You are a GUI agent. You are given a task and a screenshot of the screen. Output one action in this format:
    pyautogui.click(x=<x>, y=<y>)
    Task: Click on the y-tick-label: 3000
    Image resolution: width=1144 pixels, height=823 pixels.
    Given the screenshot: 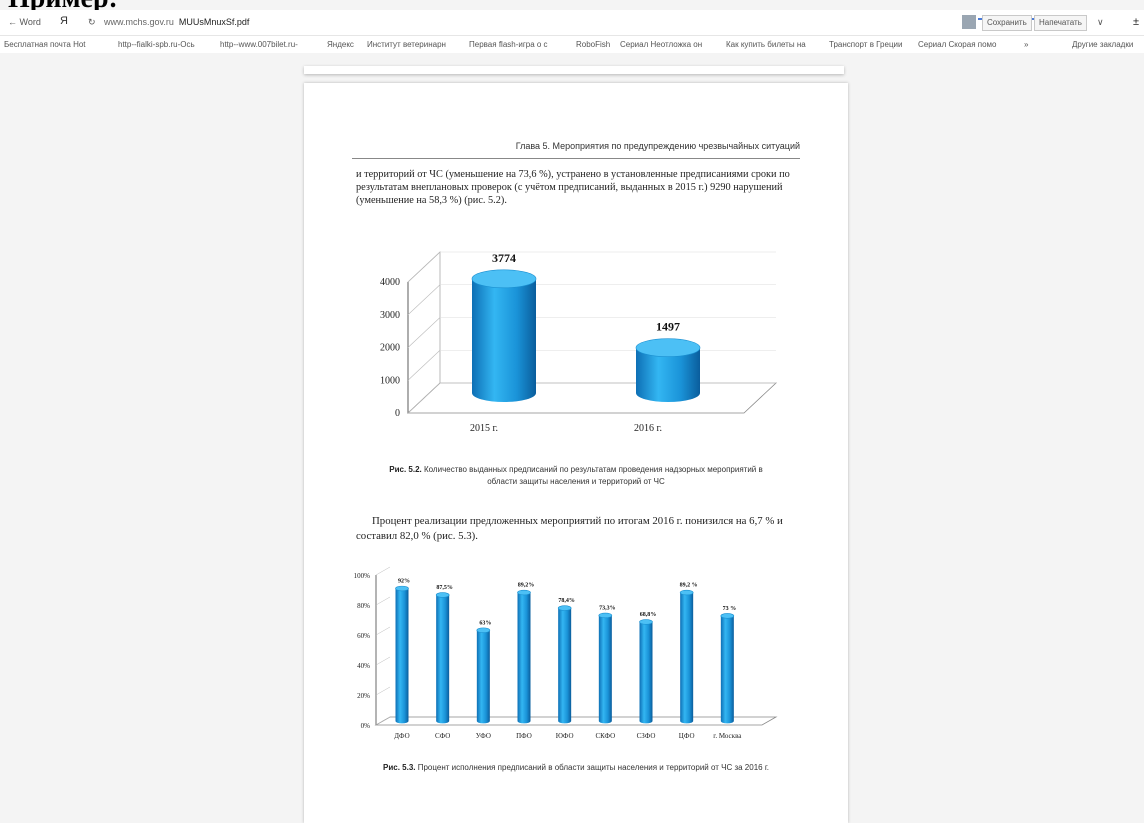 What is the action you would take?
    pyautogui.click(x=390, y=315)
    